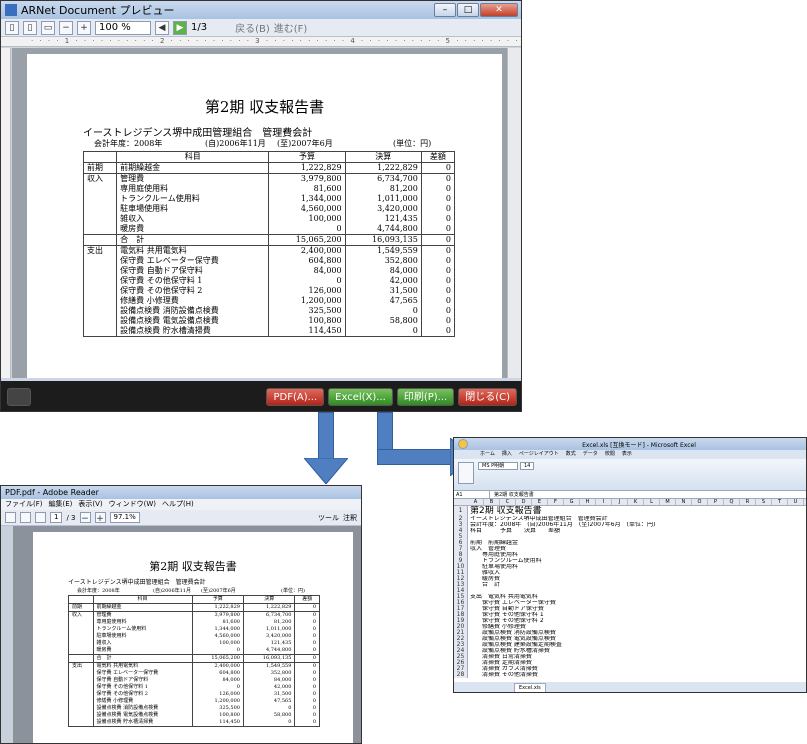  I want to click on column-header: U, so click(796, 502).